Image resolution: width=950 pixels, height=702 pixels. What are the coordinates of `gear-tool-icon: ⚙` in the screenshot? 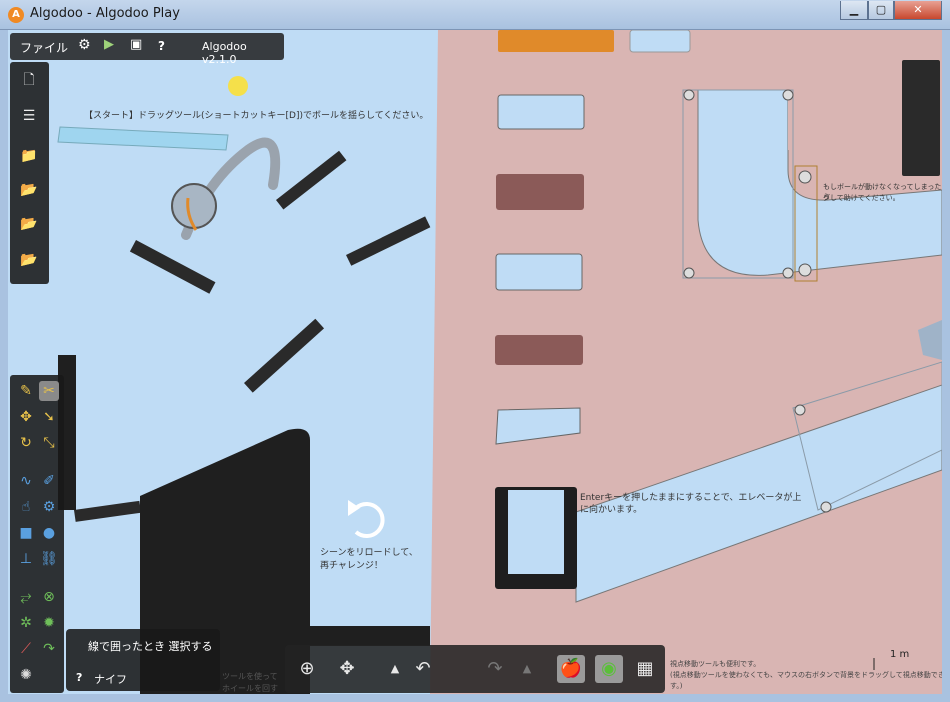 It's located at (49, 507).